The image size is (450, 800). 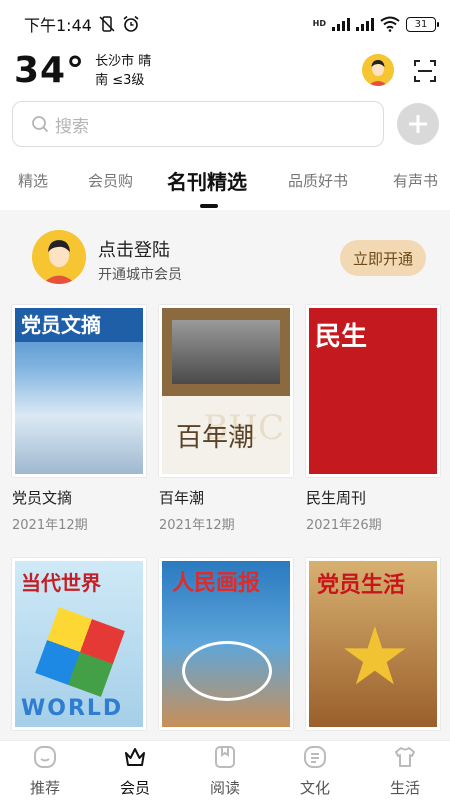 I want to click on weather-wind: 南 ≤3级, so click(x=120, y=80).